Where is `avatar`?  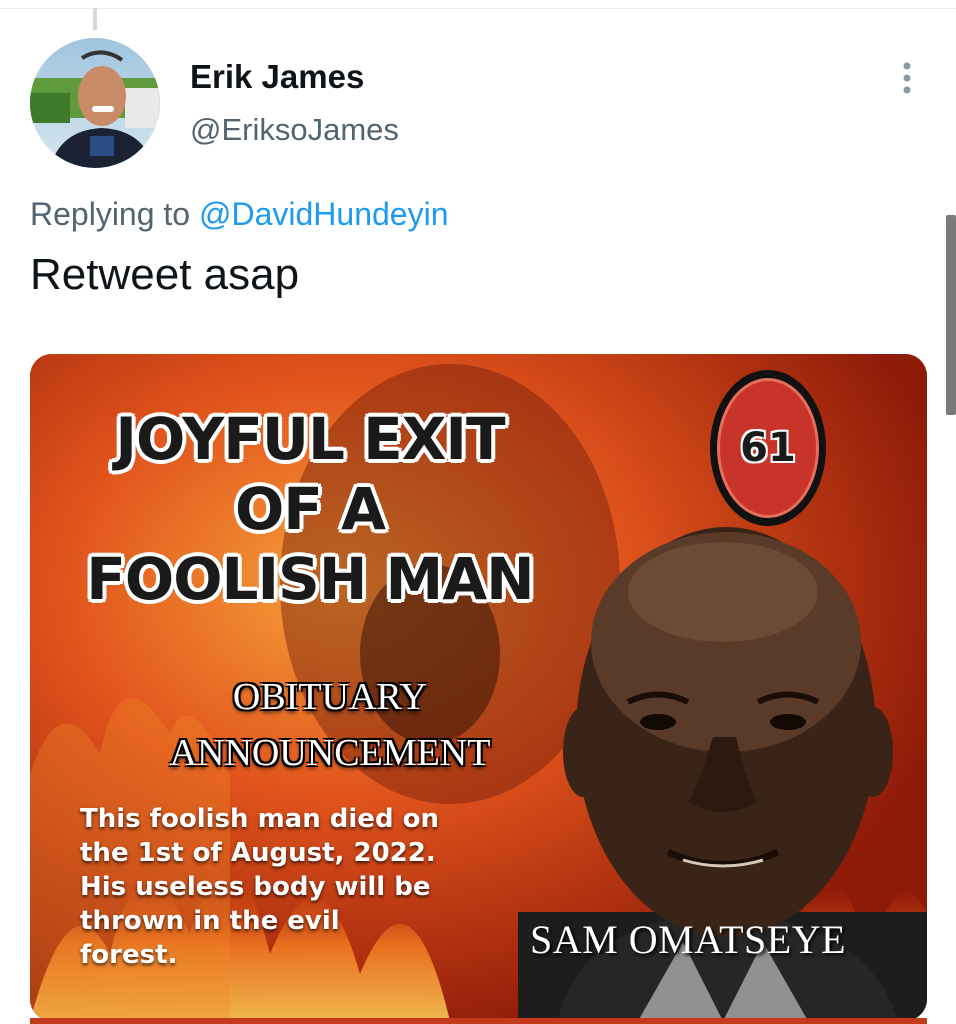 avatar is located at coordinates (95, 103).